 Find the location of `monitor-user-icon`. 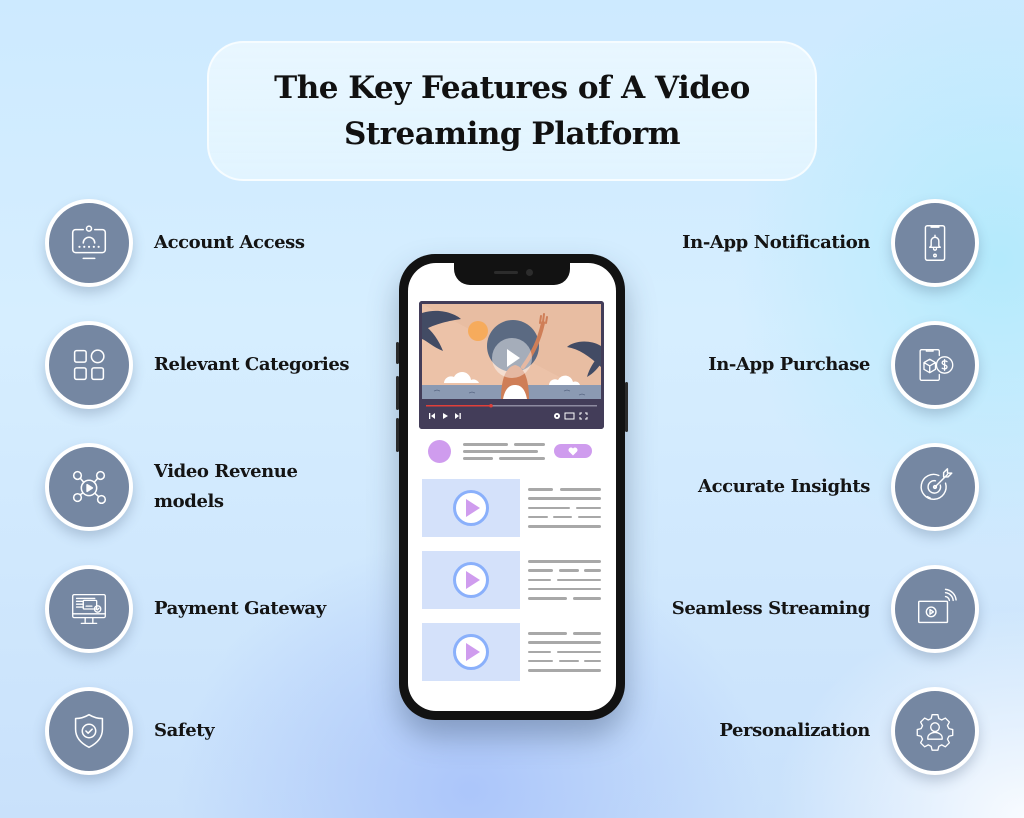

monitor-user-icon is located at coordinates (89, 243).